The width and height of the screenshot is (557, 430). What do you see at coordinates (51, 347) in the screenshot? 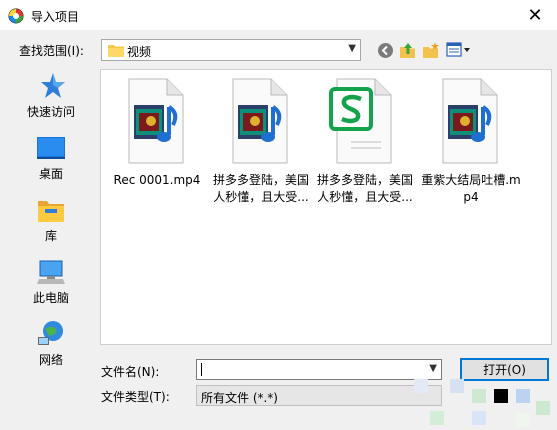
I see `place-network: 网络` at bounding box center [51, 347].